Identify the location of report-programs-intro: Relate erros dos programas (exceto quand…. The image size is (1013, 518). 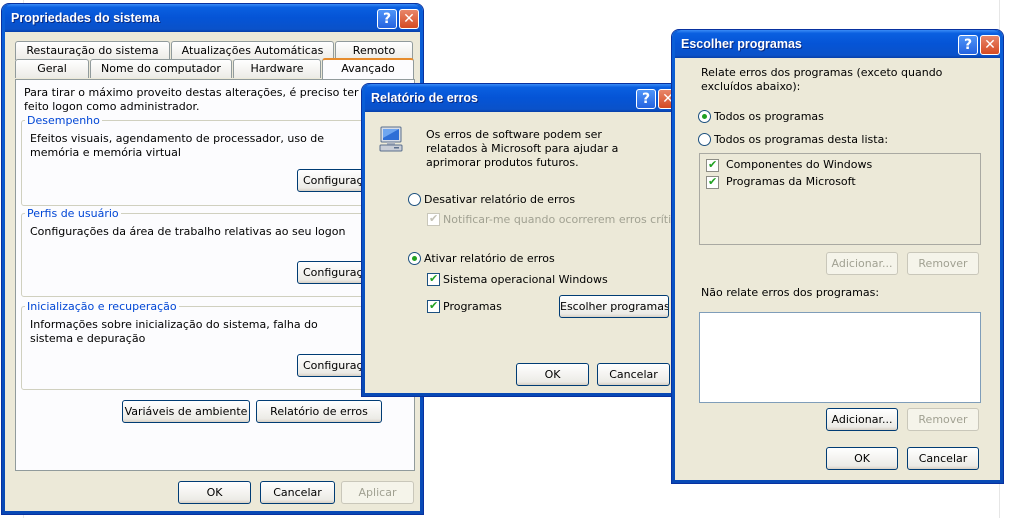
(822, 79).